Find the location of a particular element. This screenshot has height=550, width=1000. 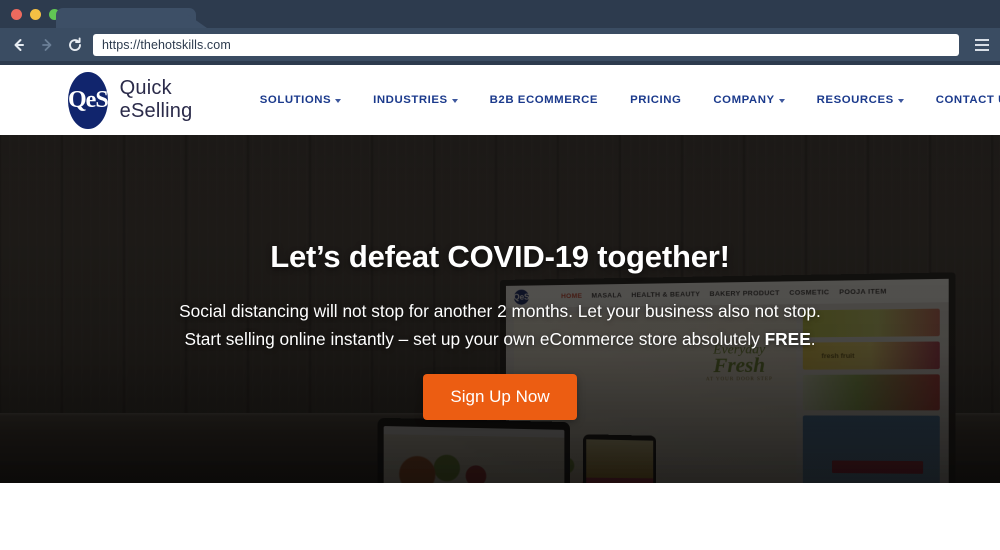

nav-item-company: COMPANY is located at coordinates (748, 100).